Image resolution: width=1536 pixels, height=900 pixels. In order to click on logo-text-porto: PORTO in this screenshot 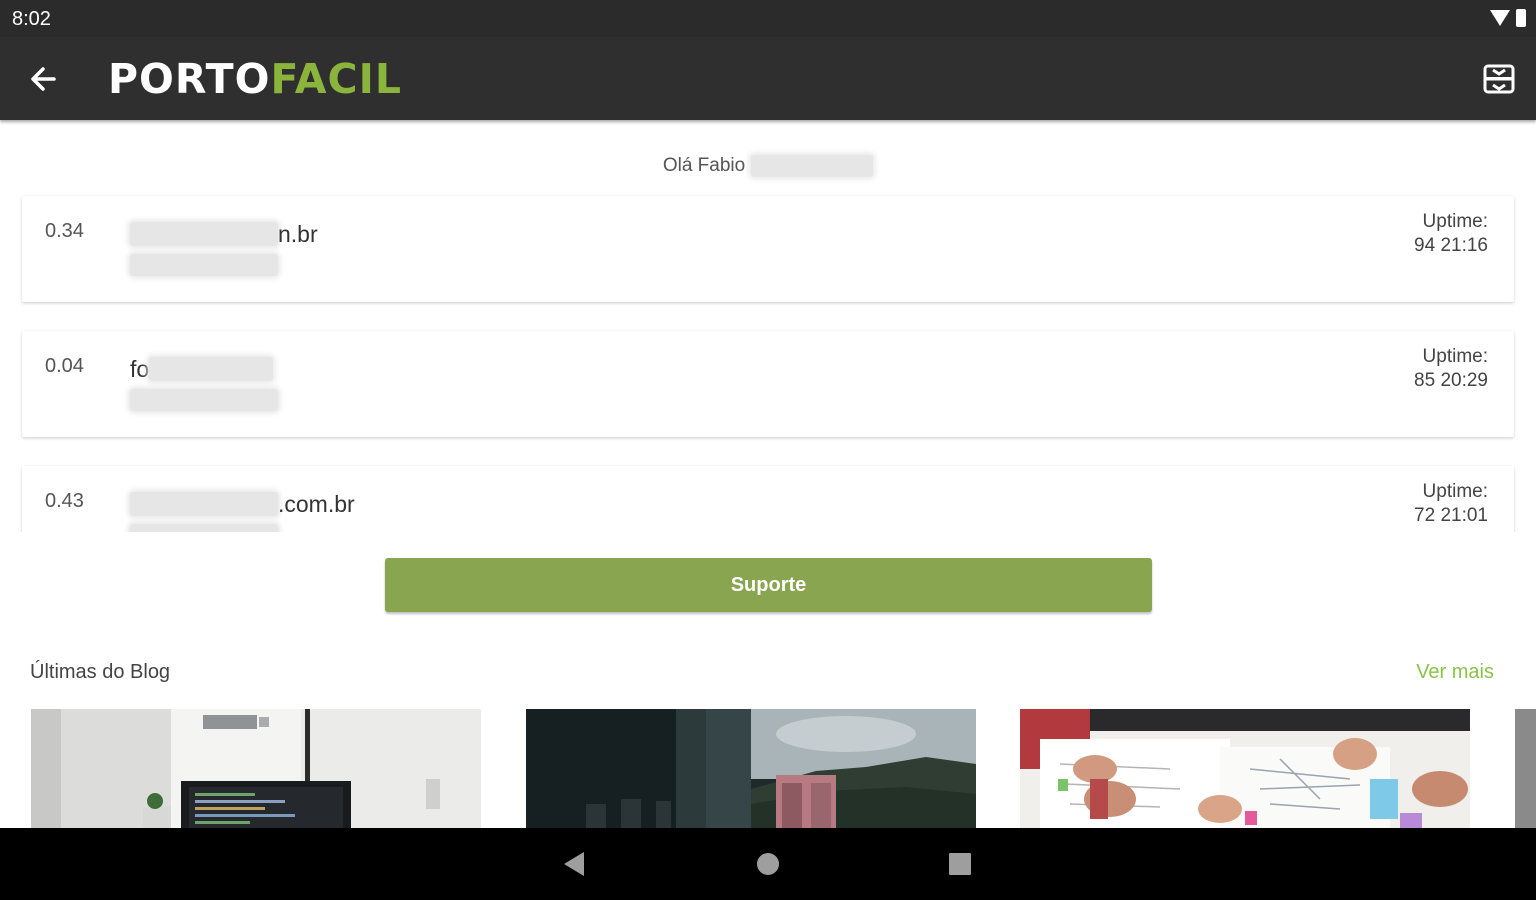, I will do `click(189, 79)`.